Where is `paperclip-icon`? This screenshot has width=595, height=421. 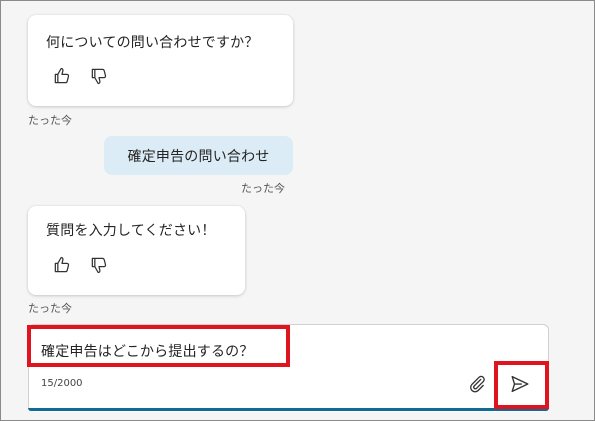
paperclip-icon is located at coordinates (477, 384).